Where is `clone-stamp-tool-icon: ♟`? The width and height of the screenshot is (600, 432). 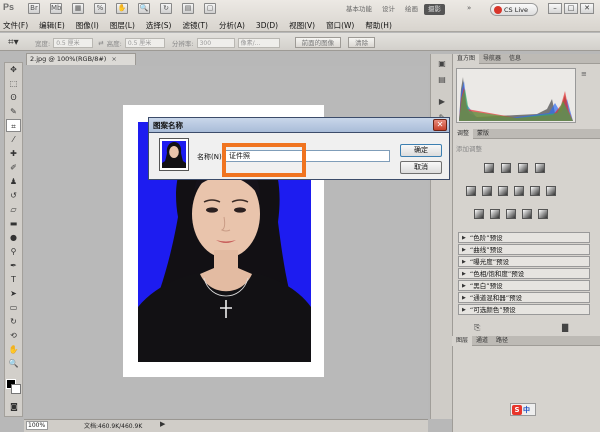
clone-stamp-tool-icon: ♟ is located at coordinates (13, 181).